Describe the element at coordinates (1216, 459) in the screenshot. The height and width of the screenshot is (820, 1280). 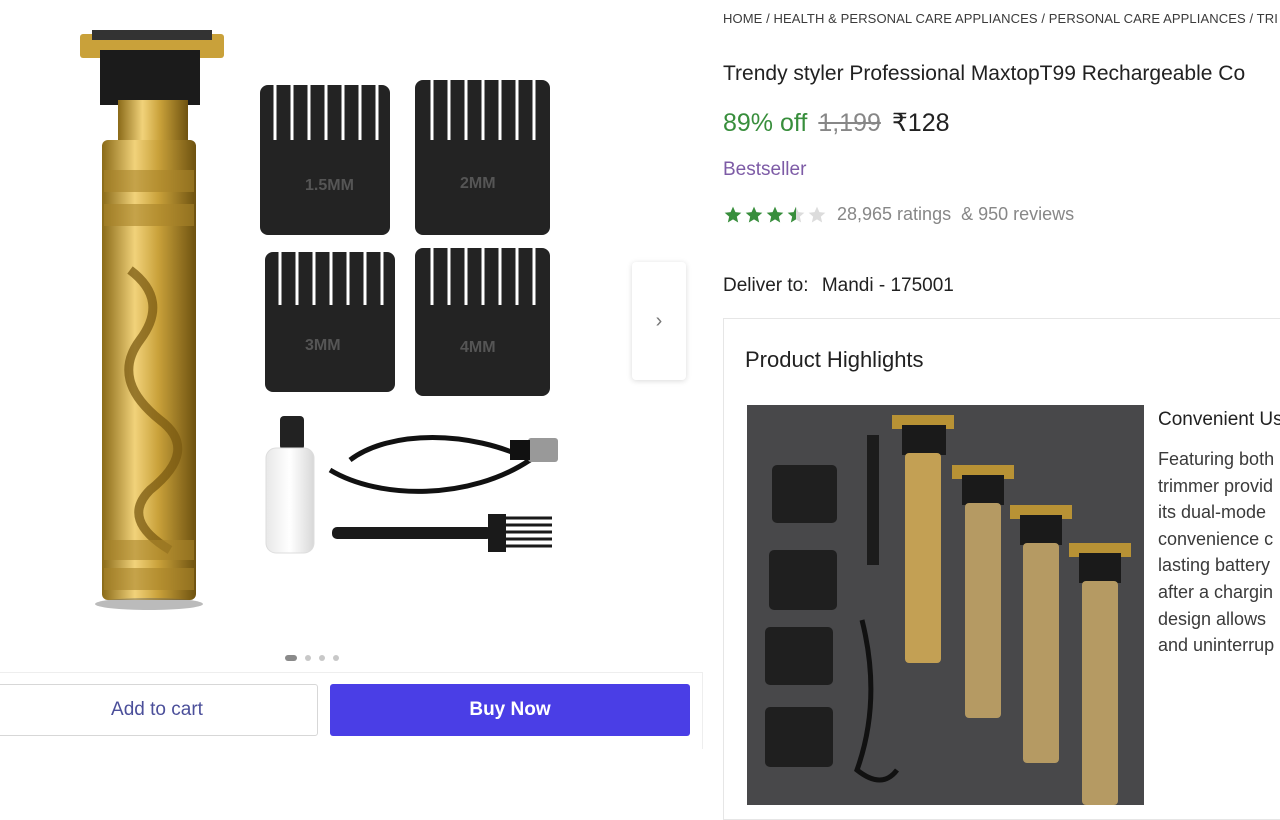
I see `highlight-line: Featuring both` at that location.